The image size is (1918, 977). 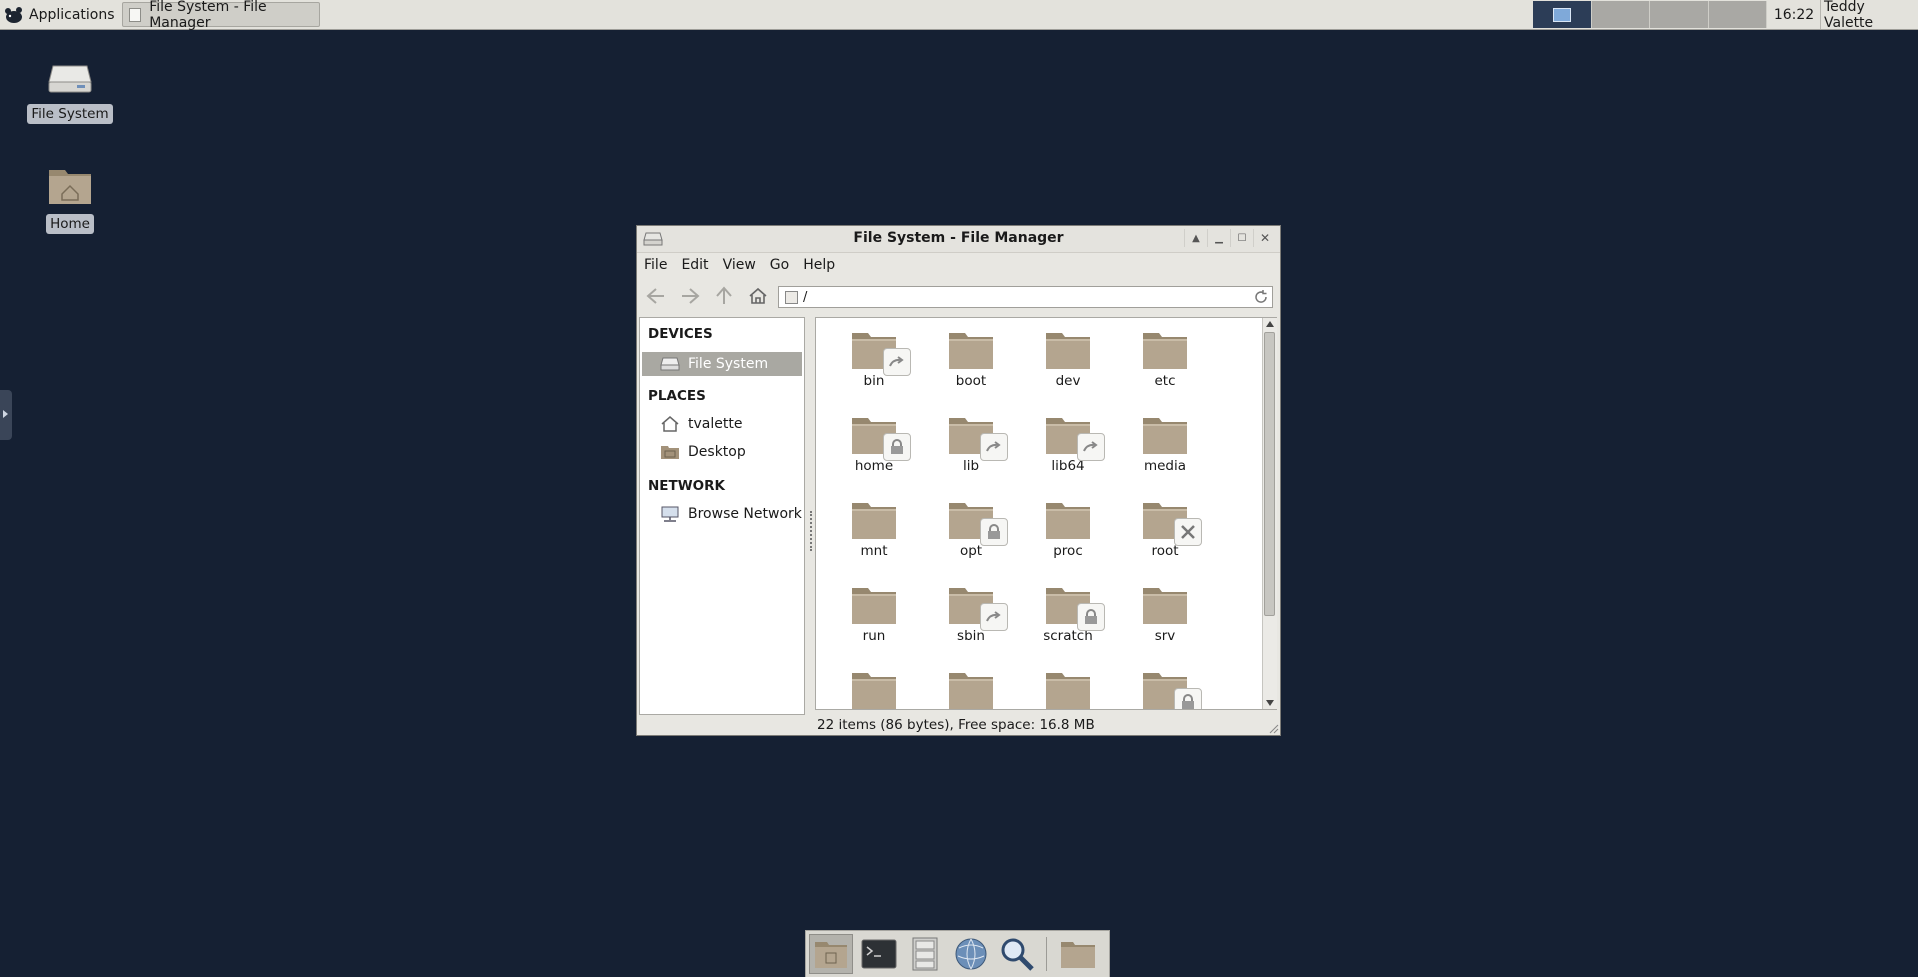 What do you see at coordinates (879, 954) in the screenshot?
I see `dock-terminal` at bounding box center [879, 954].